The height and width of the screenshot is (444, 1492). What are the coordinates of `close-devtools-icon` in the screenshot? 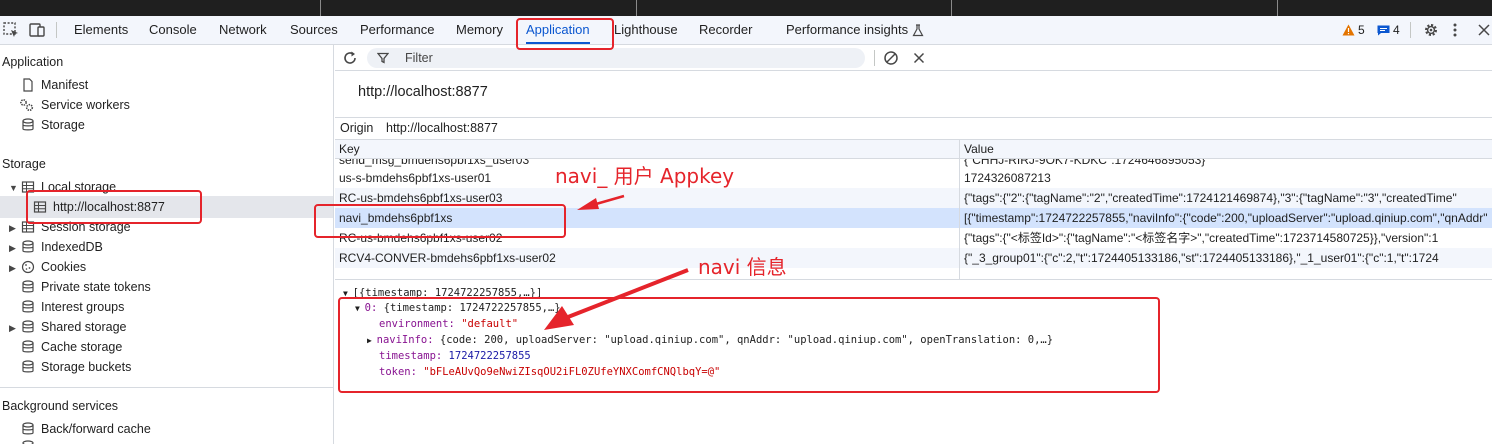 It's located at (1484, 30).